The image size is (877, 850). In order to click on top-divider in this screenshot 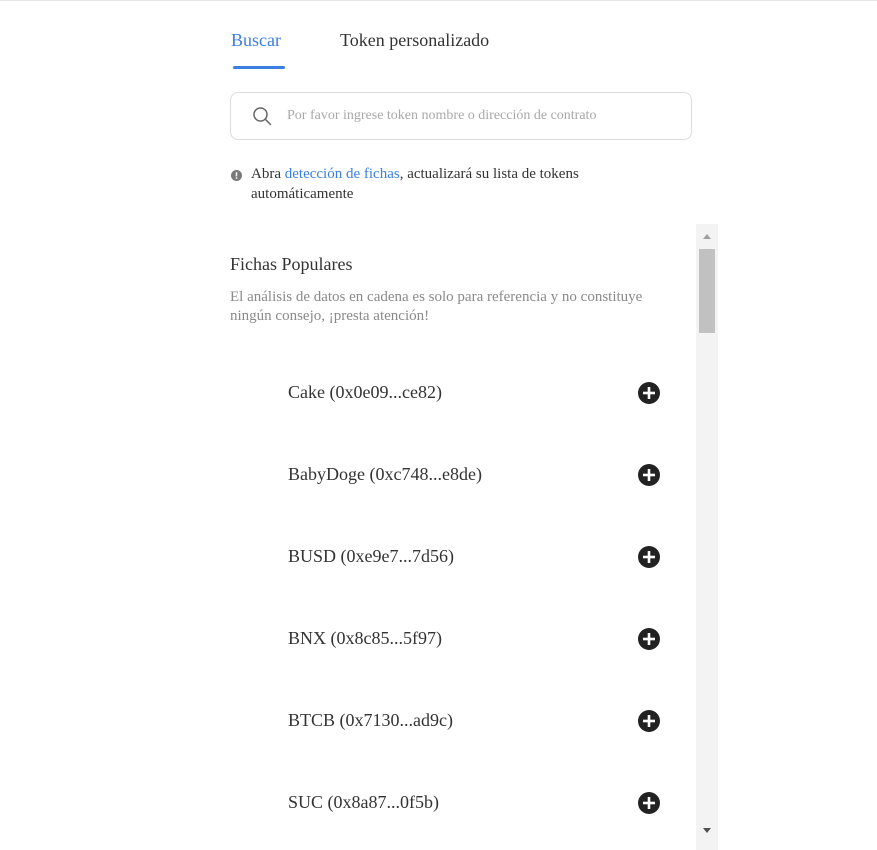, I will do `click(438, 0)`.